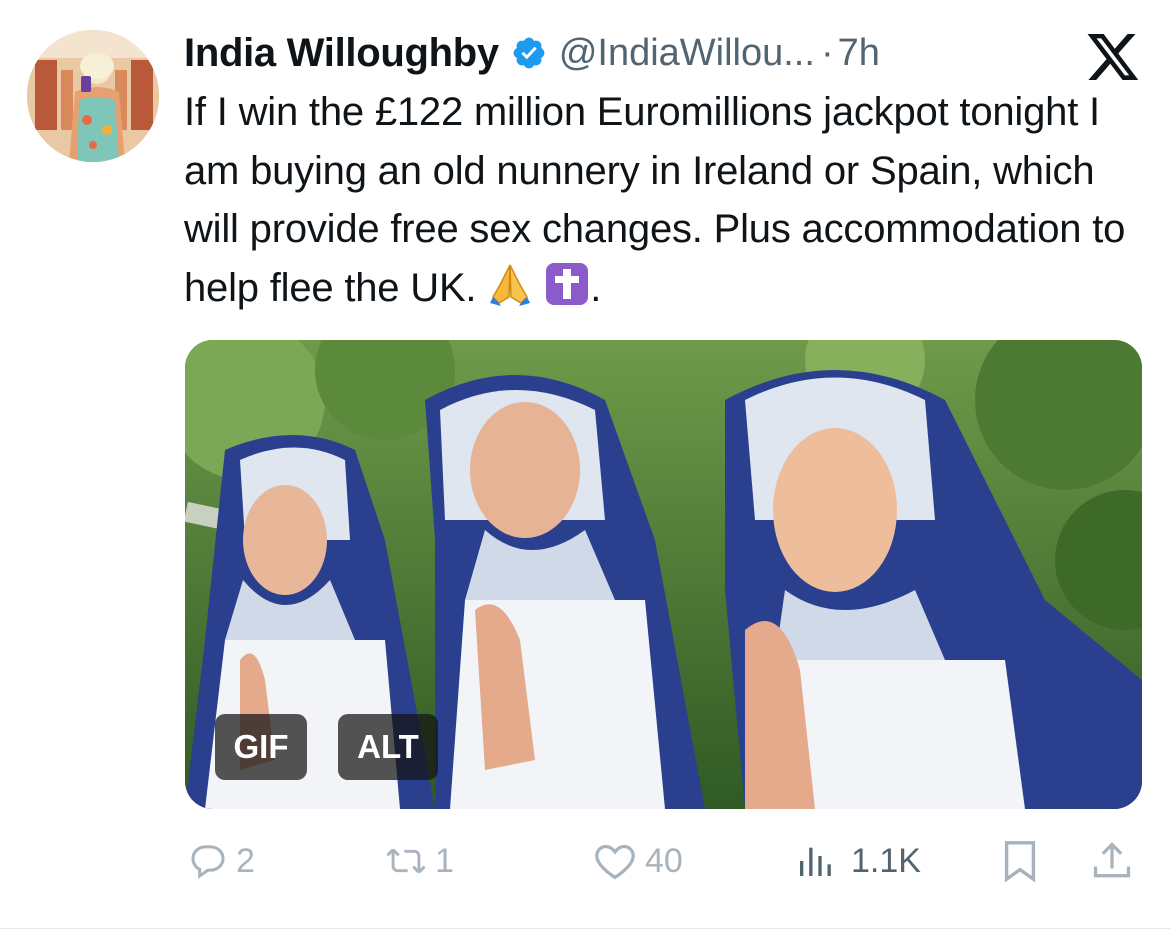 This screenshot has width=1170, height=933. What do you see at coordinates (567, 283) in the screenshot?
I see `latin-cross-emoji-icon` at bounding box center [567, 283].